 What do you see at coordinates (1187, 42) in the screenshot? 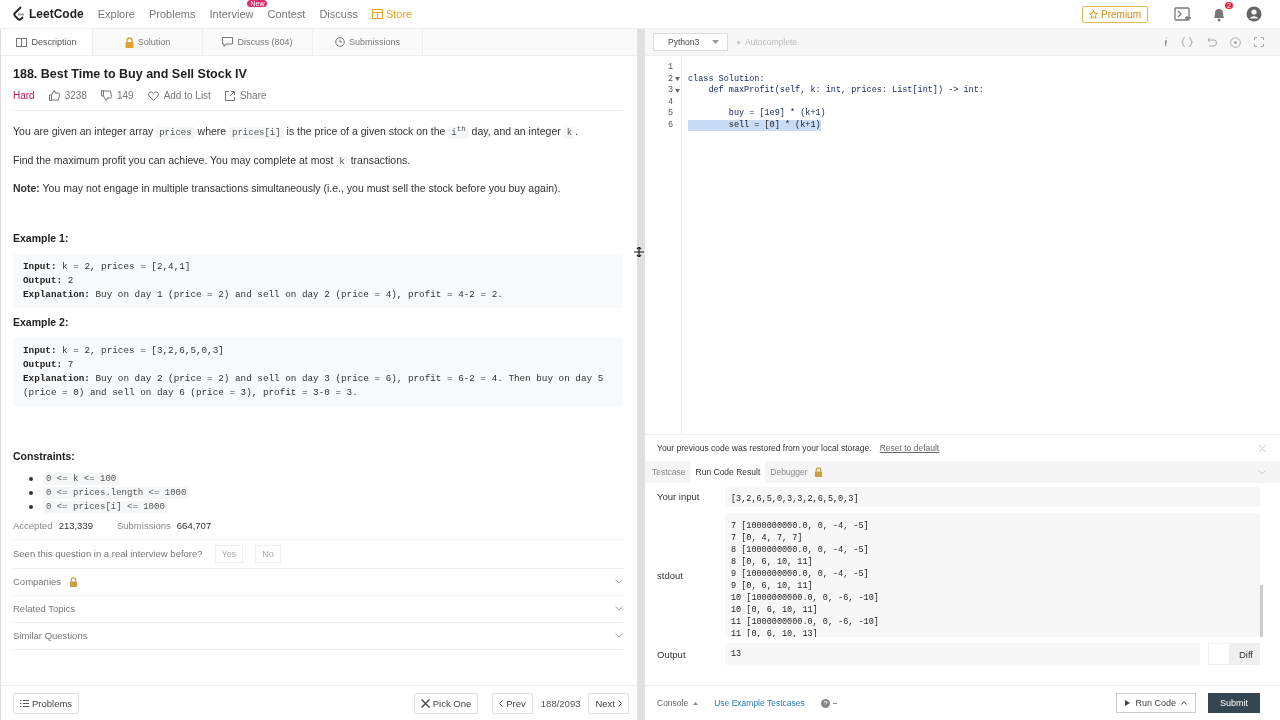
I see `braces-icon` at bounding box center [1187, 42].